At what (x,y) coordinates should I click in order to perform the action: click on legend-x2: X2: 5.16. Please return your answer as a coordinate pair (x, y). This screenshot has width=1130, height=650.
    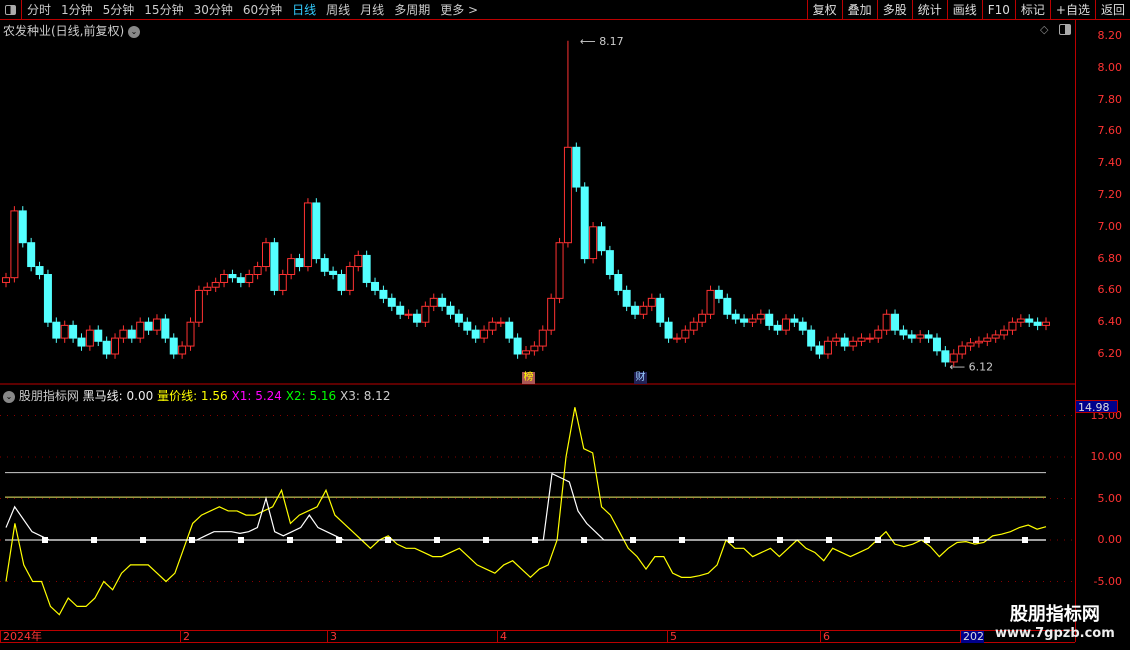
    Looking at the image, I should click on (311, 396).